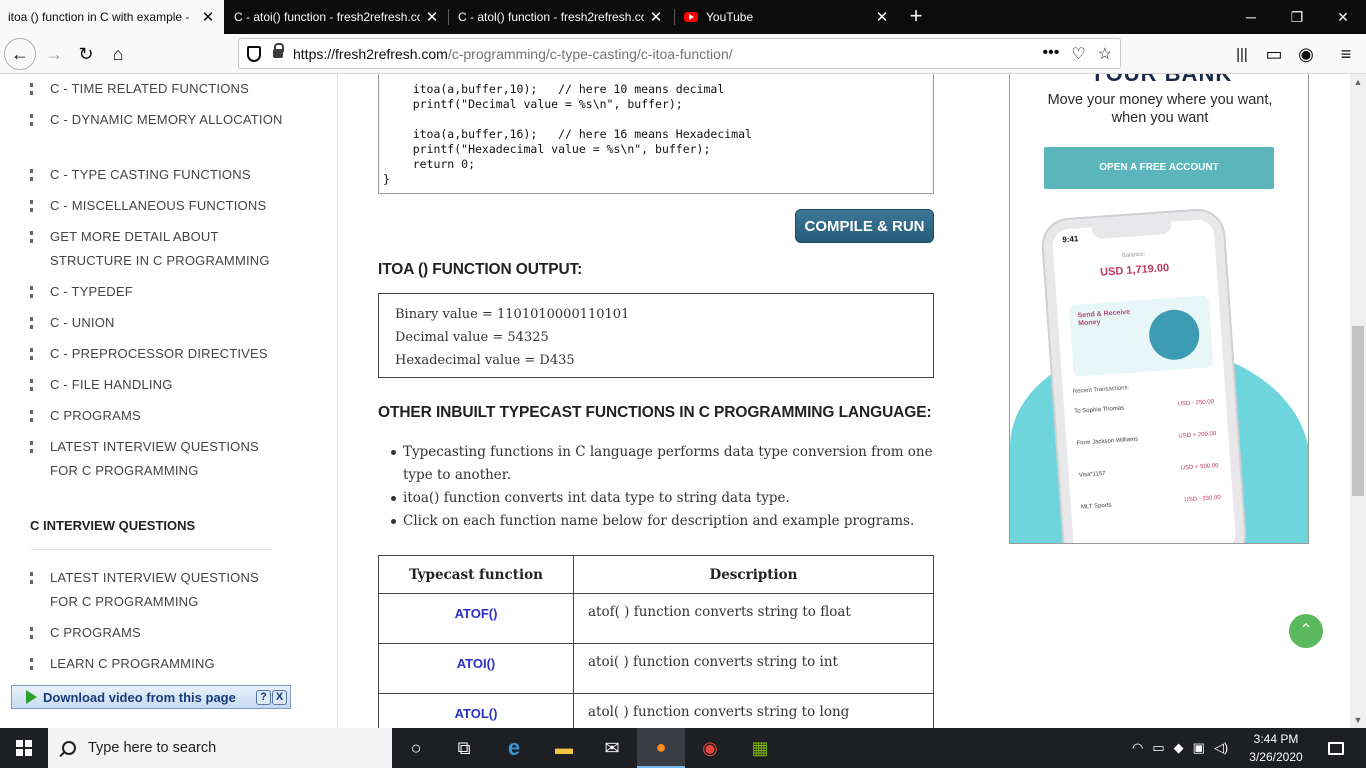 The width and height of the screenshot is (1366, 768). What do you see at coordinates (1251, 17) in the screenshot?
I see `minimize-icon: ─` at bounding box center [1251, 17].